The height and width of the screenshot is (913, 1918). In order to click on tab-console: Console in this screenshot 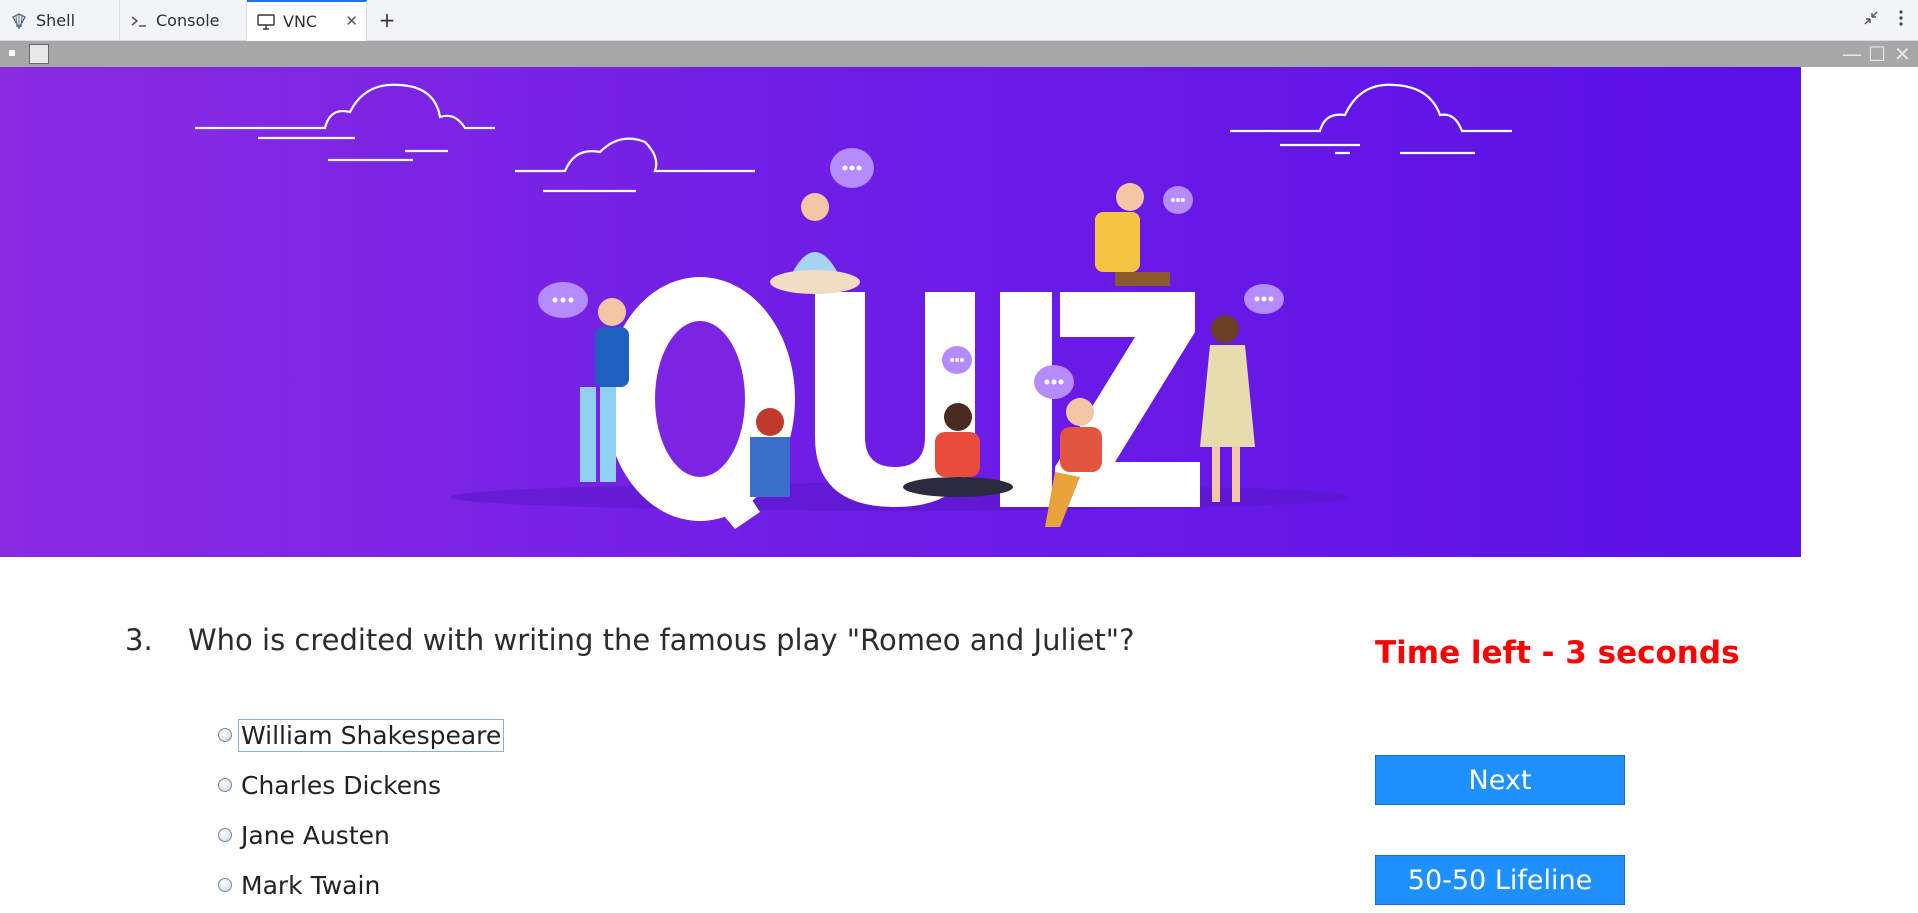, I will do `click(183, 20)`.